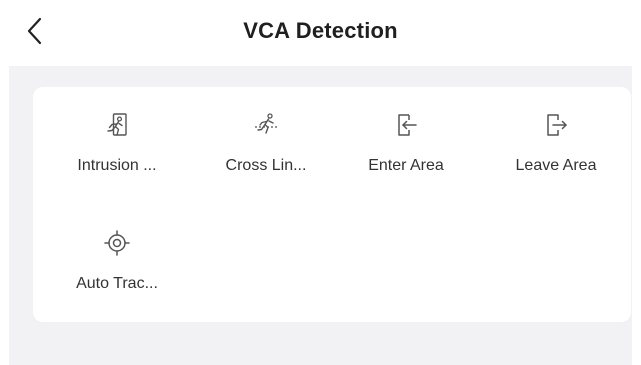  Describe the element at coordinates (406, 165) in the screenshot. I see `feature-label: Enter Area` at that location.